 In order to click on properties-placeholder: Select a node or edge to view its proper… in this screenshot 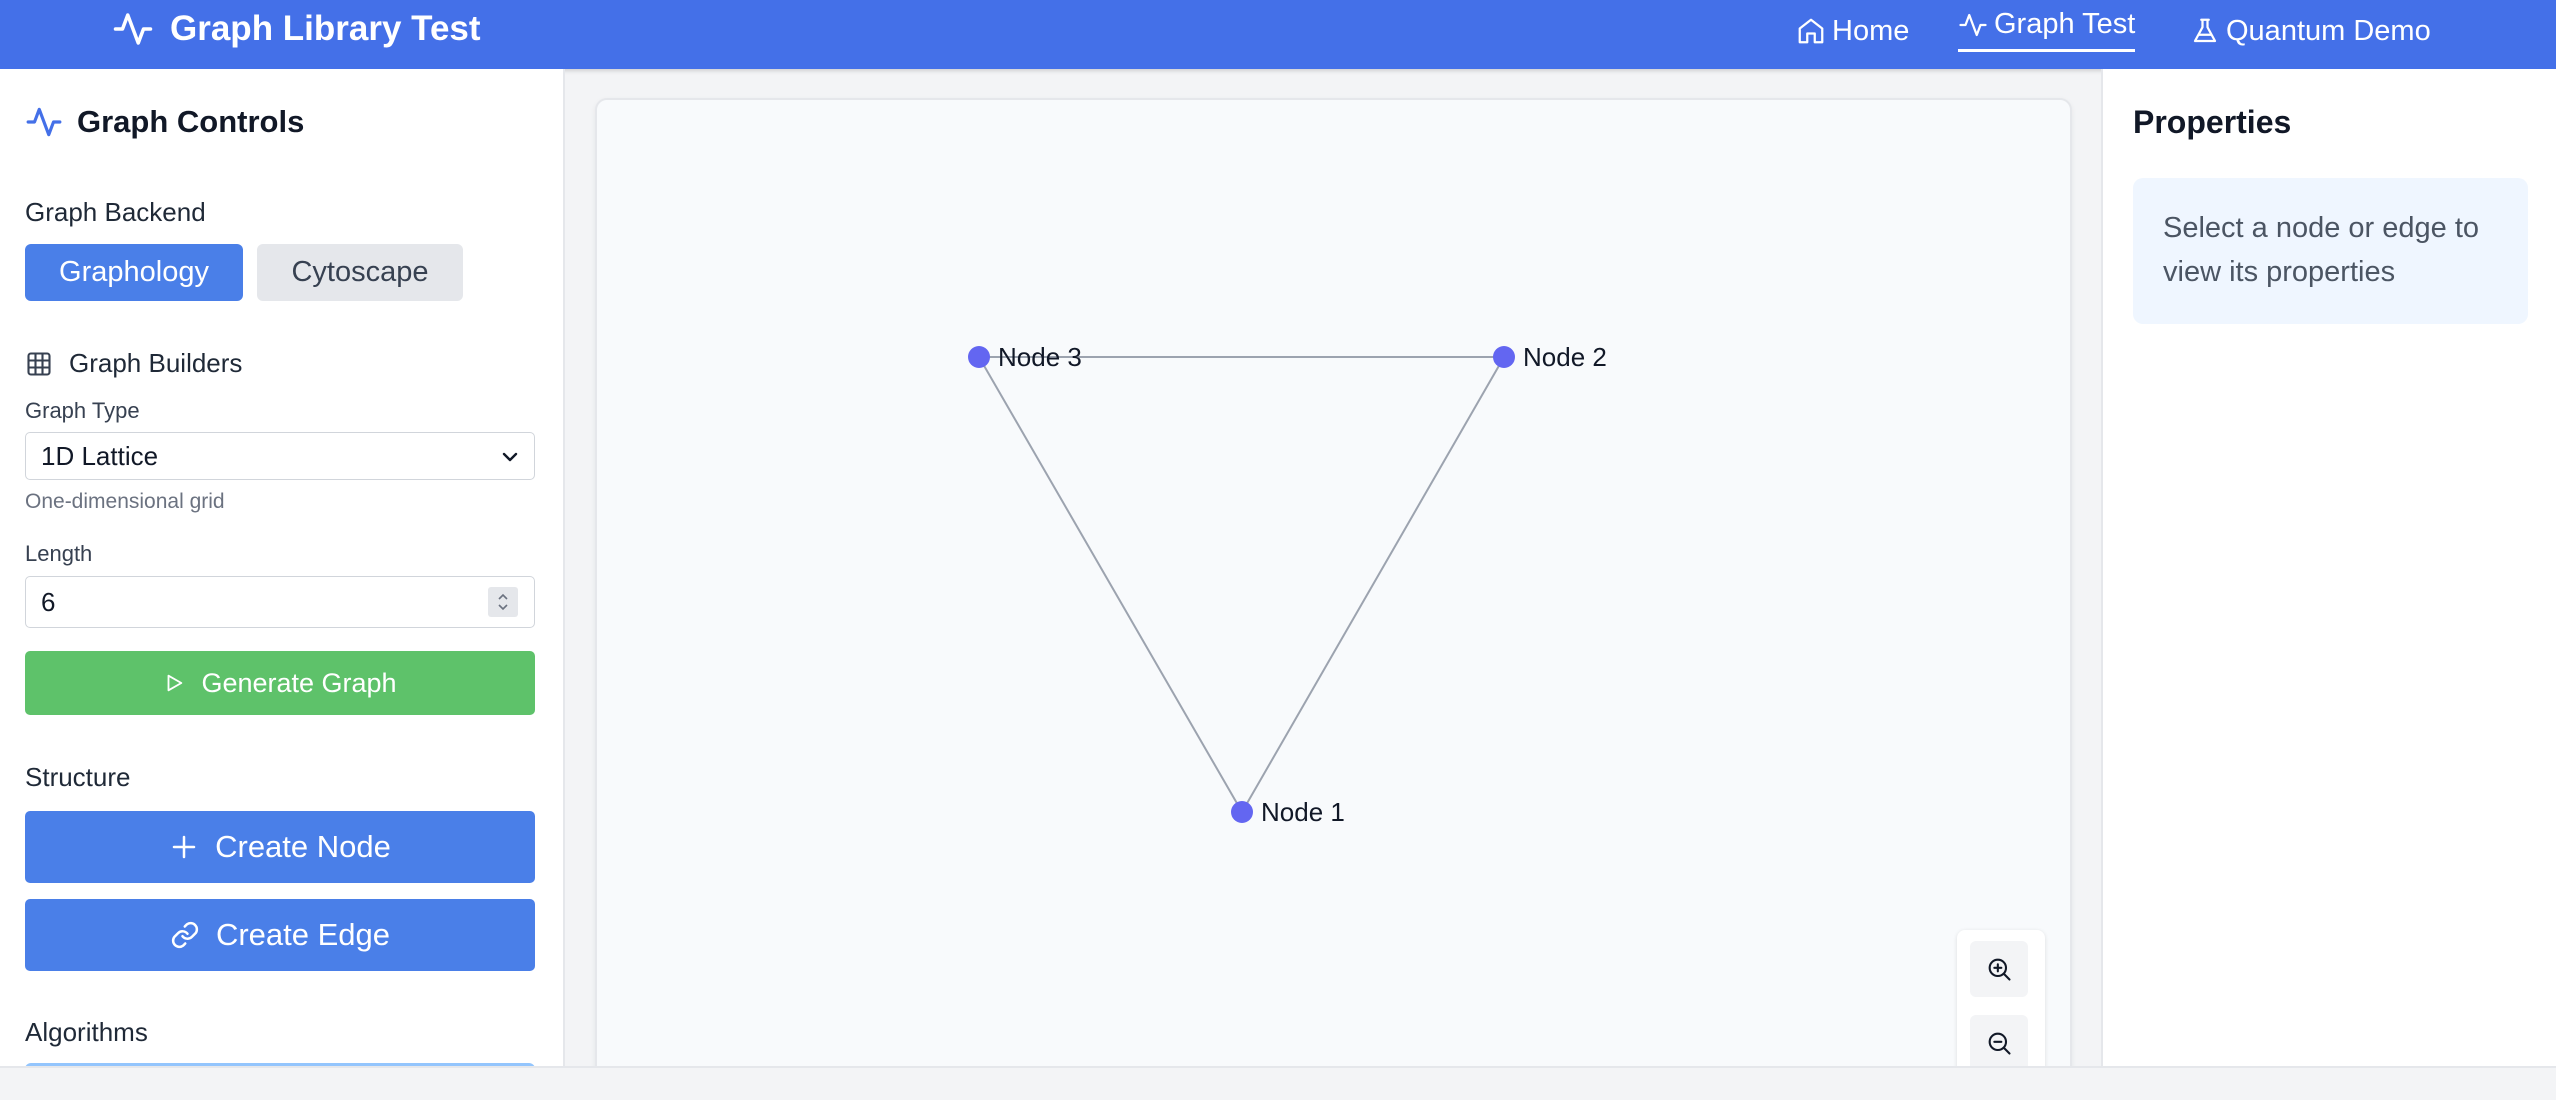, I will do `click(2330, 251)`.